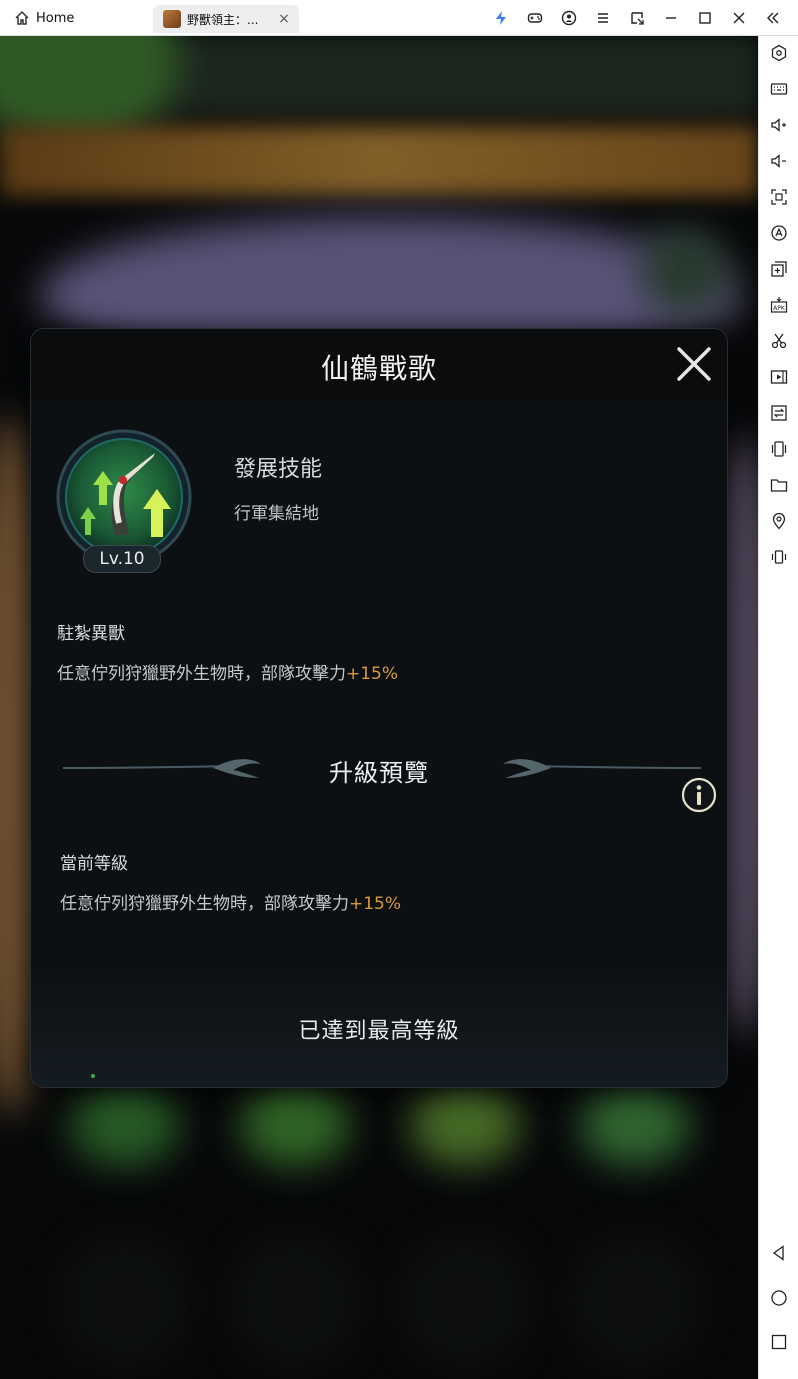  Describe the element at coordinates (201, 674) in the screenshot. I see `effect-description-text: 任意佇列狩獵野外生物時，部隊攻擊力` at that location.